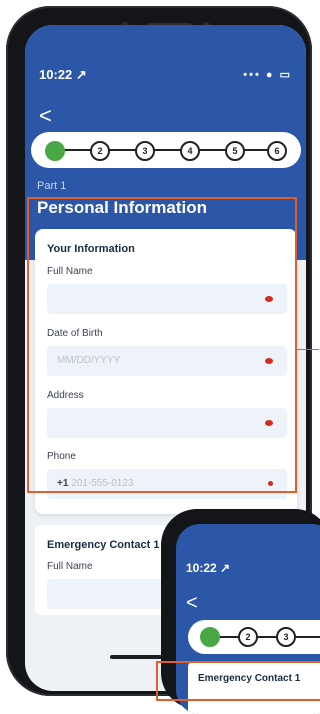 This screenshot has width=320, height=714. Describe the element at coordinates (166, 150) in the screenshot. I see `progress-stepper: 1 2 3 4 5 6` at that location.